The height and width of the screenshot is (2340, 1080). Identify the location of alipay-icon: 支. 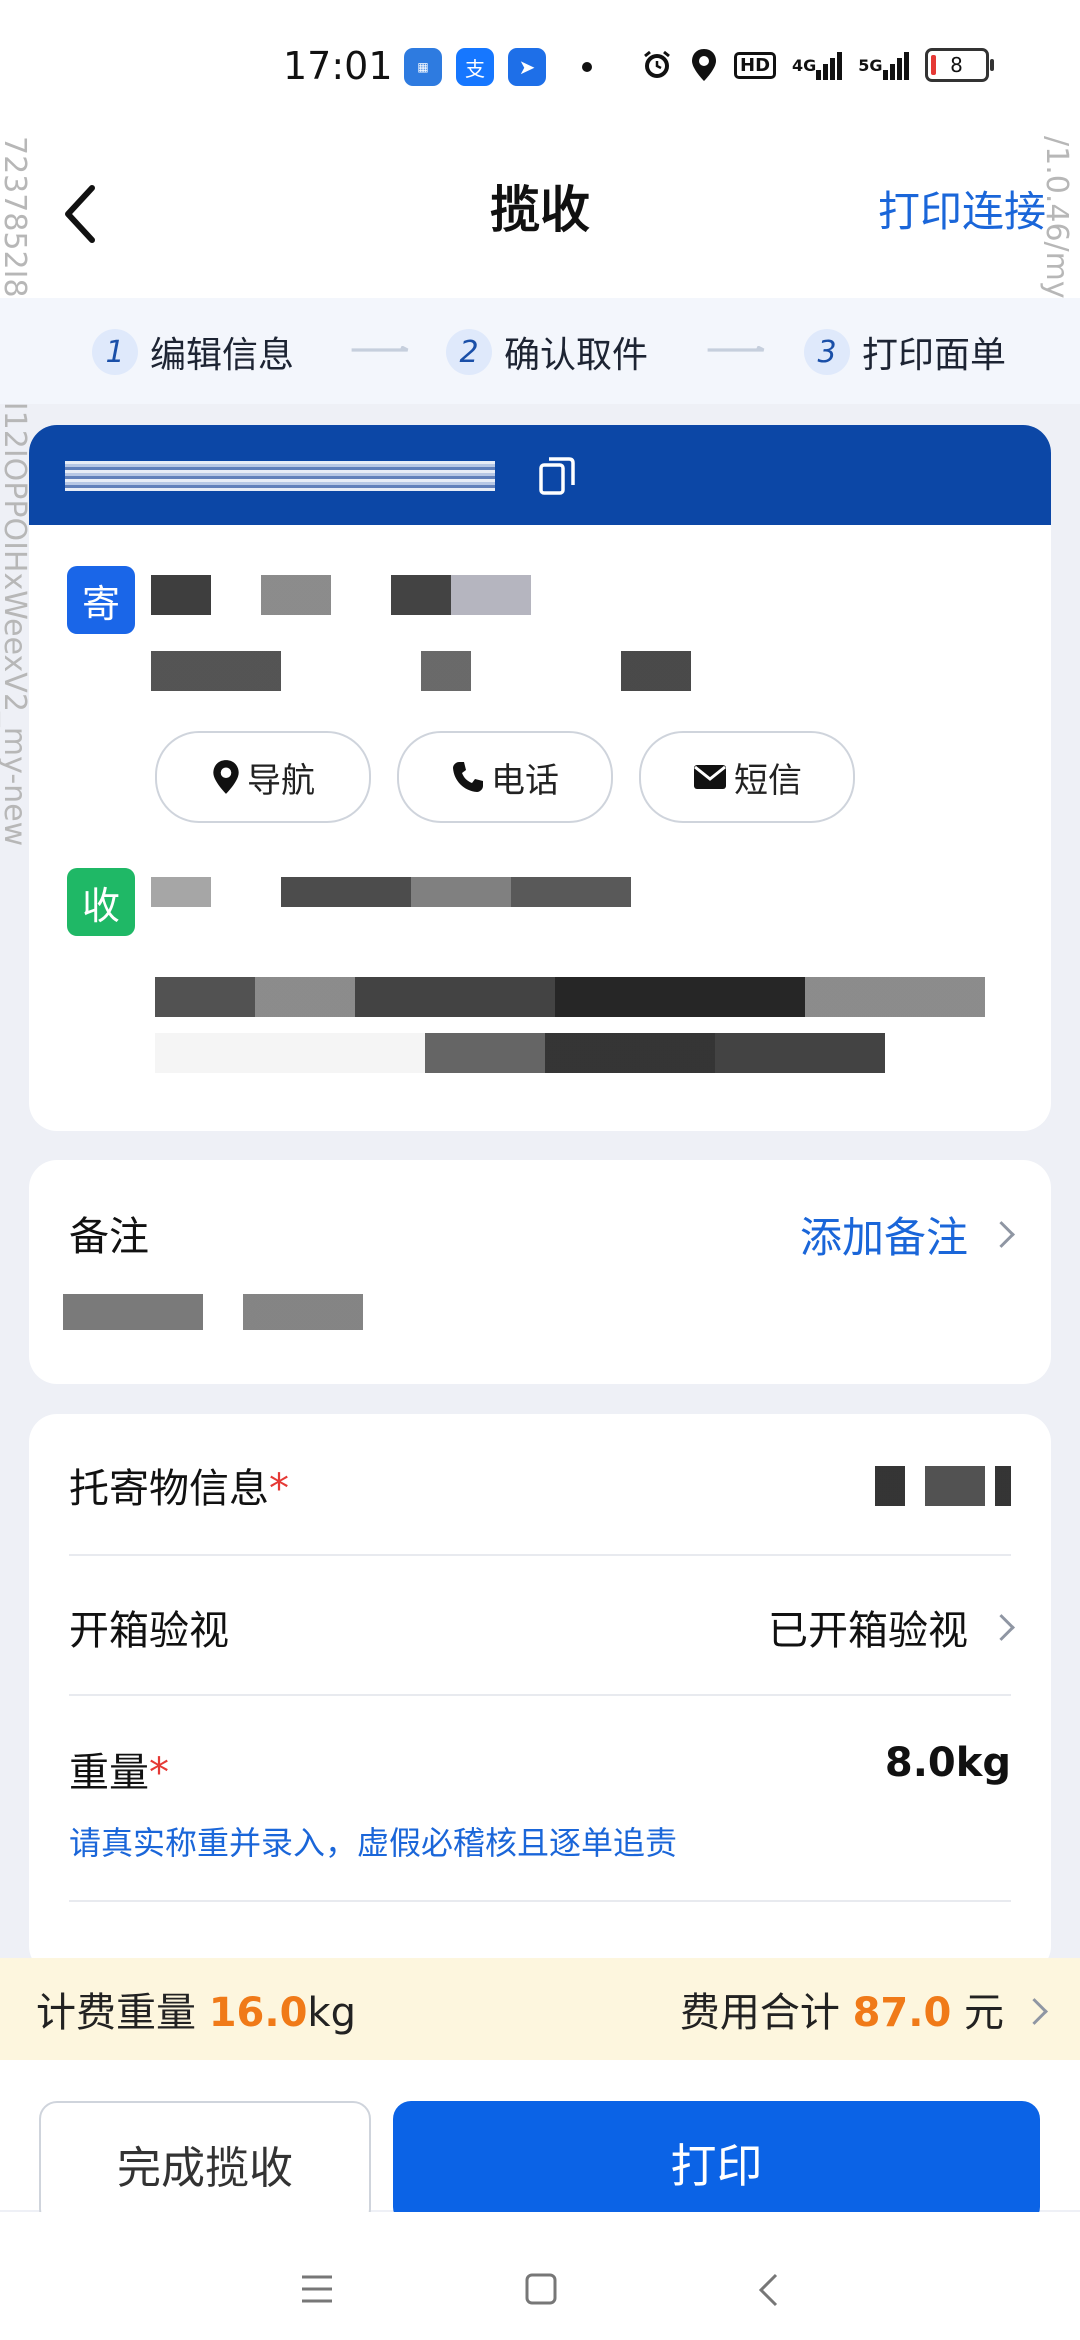
(475, 67).